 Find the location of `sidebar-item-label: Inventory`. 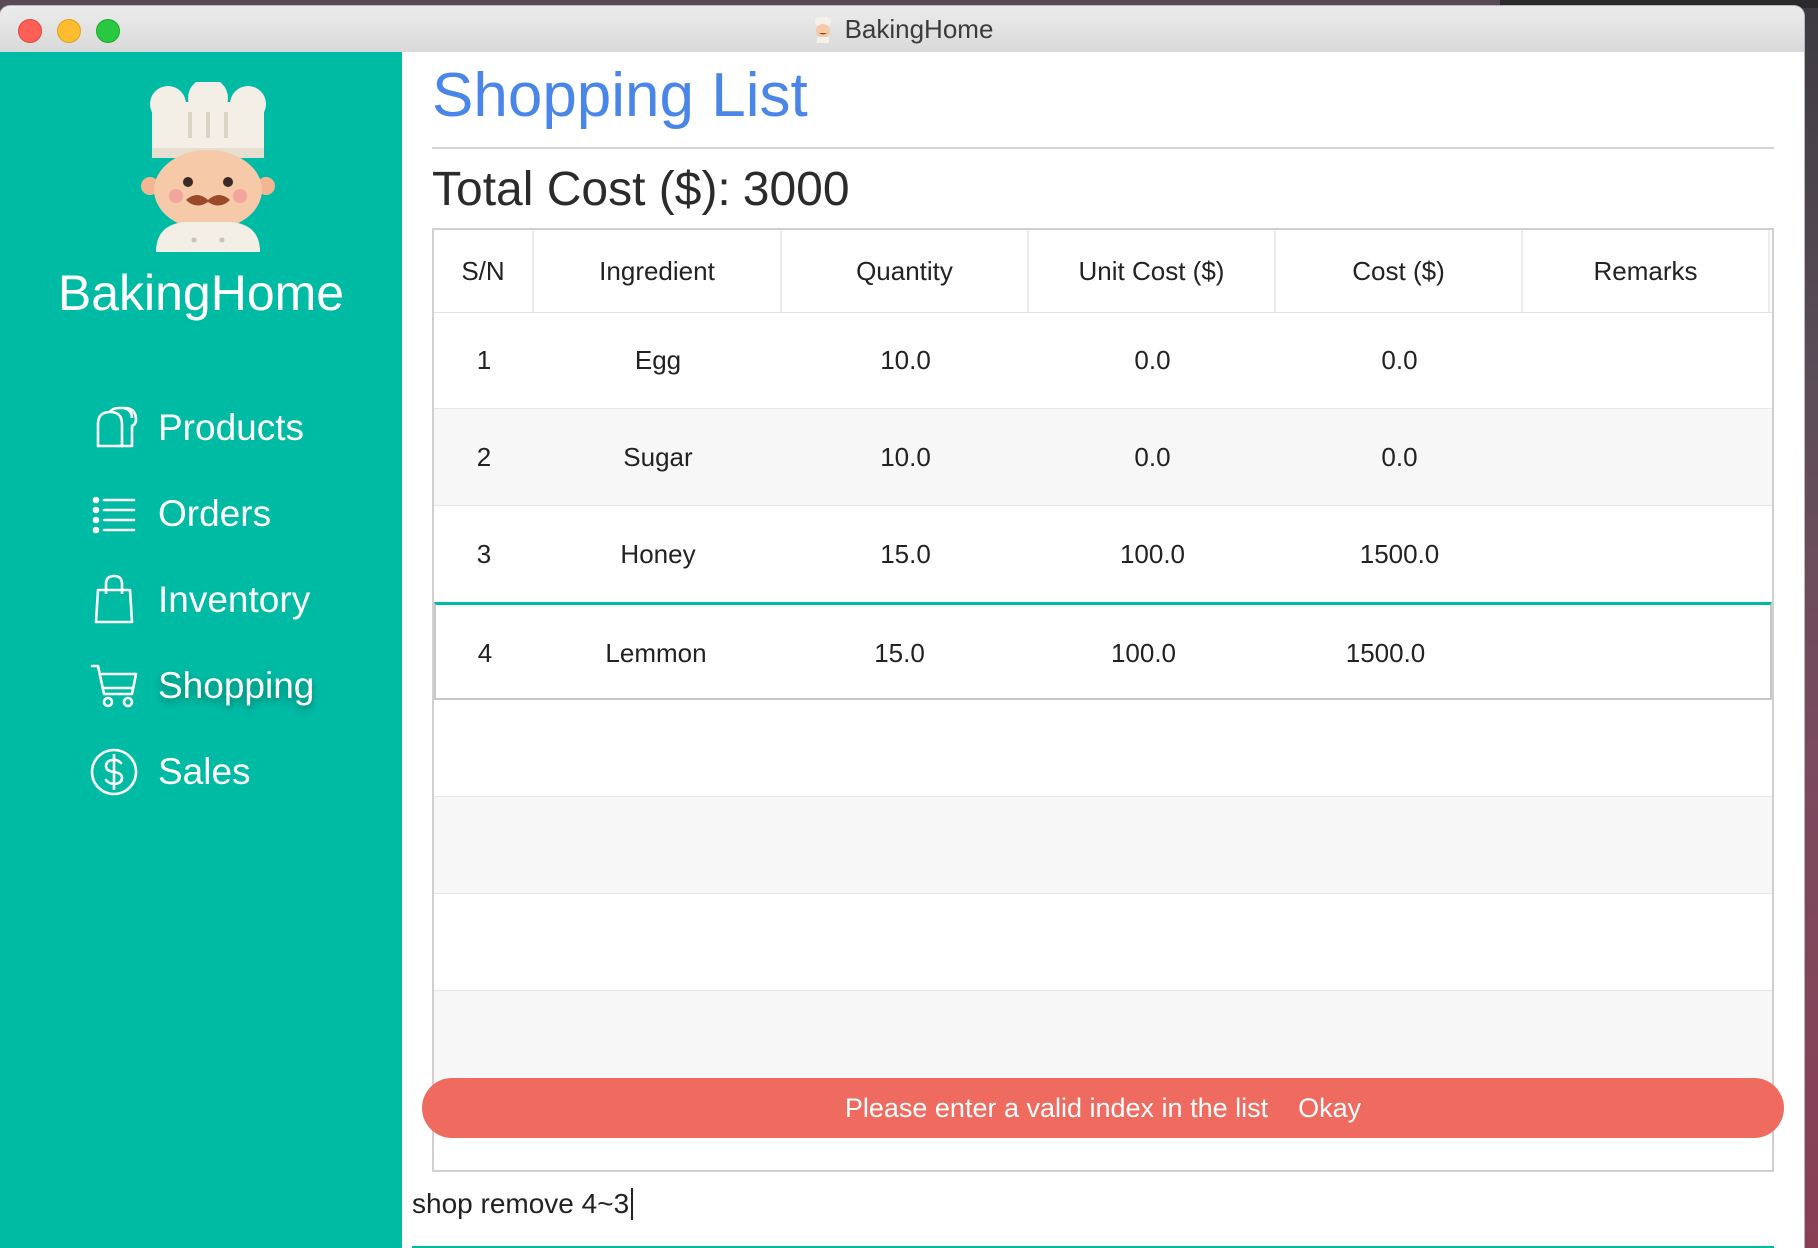

sidebar-item-label: Inventory is located at coordinates (234, 599).